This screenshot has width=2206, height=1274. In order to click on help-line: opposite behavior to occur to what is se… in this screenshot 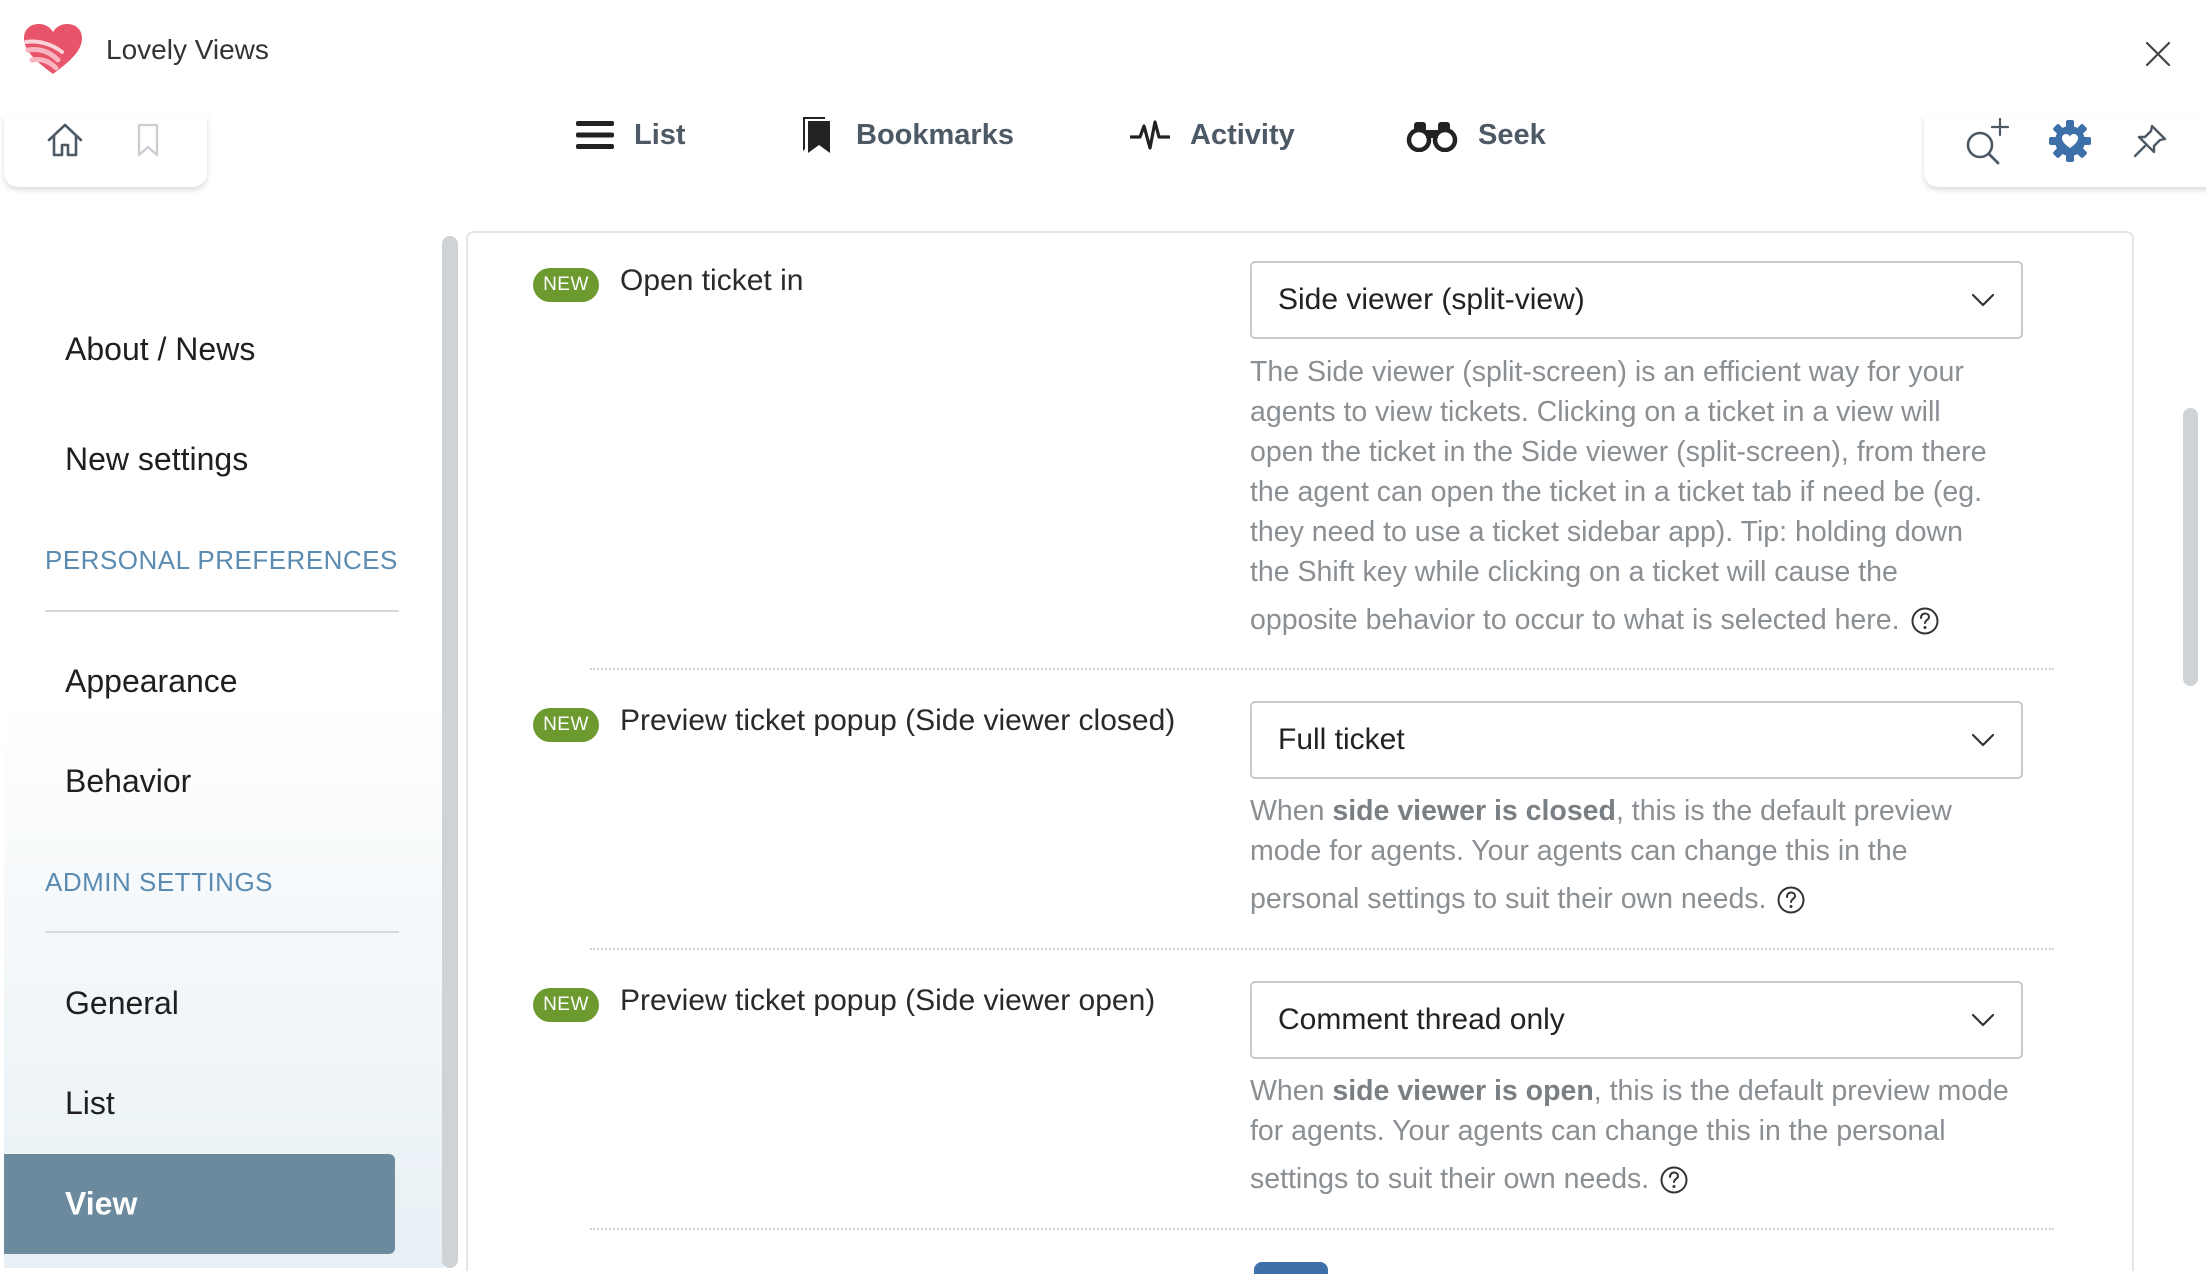, I will do `click(1575, 620)`.